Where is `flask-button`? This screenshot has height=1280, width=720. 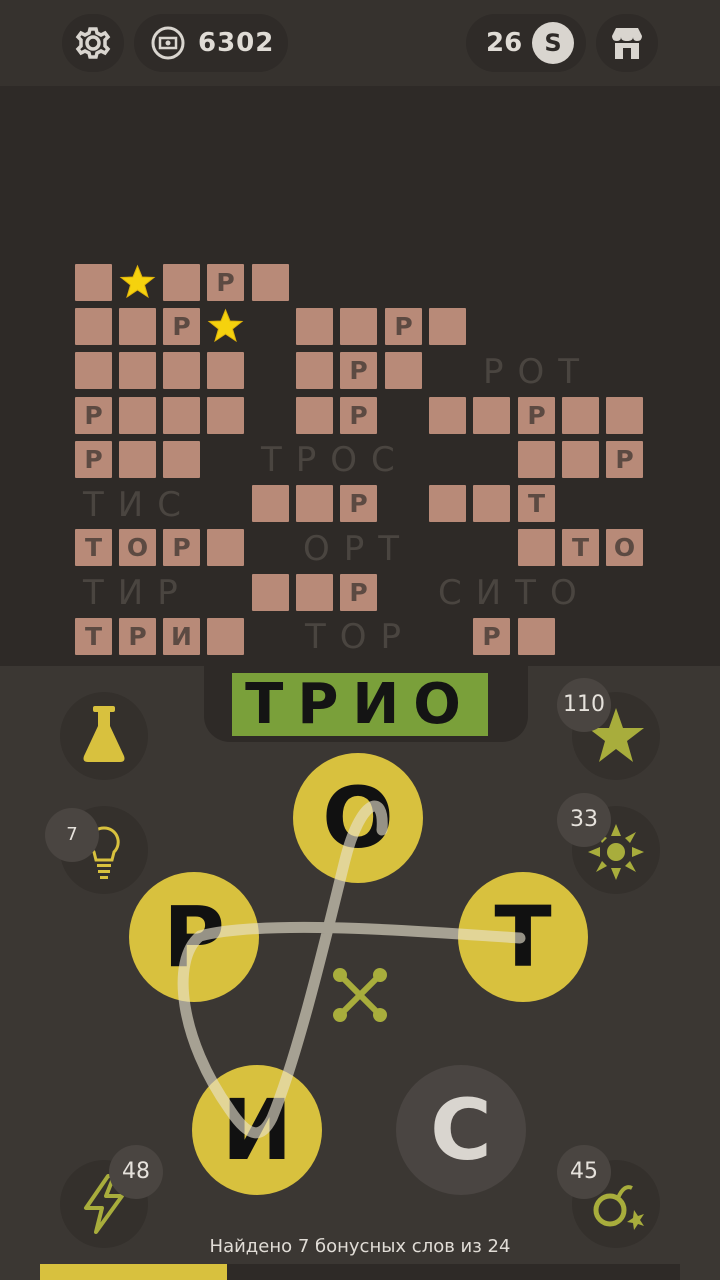
flask-button is located at coordinates (104, 736).